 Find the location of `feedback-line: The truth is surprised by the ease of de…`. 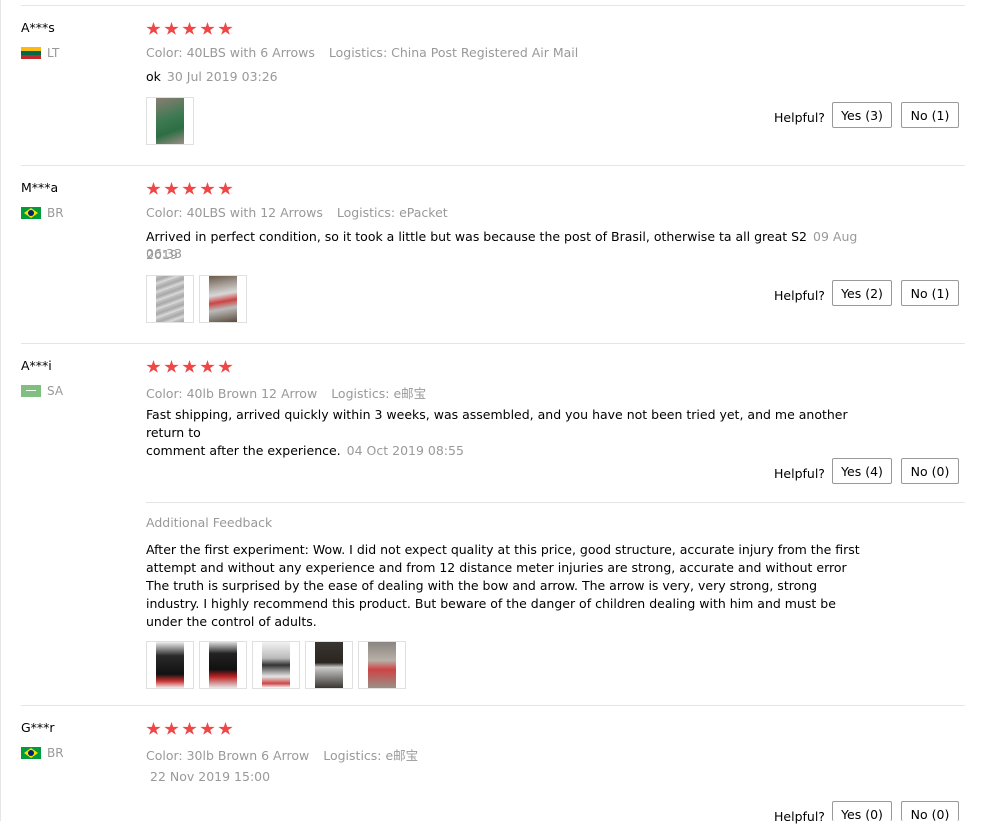

feedback-line: The truth is surprised by the ease of de… is located at coordinates (482, 585).